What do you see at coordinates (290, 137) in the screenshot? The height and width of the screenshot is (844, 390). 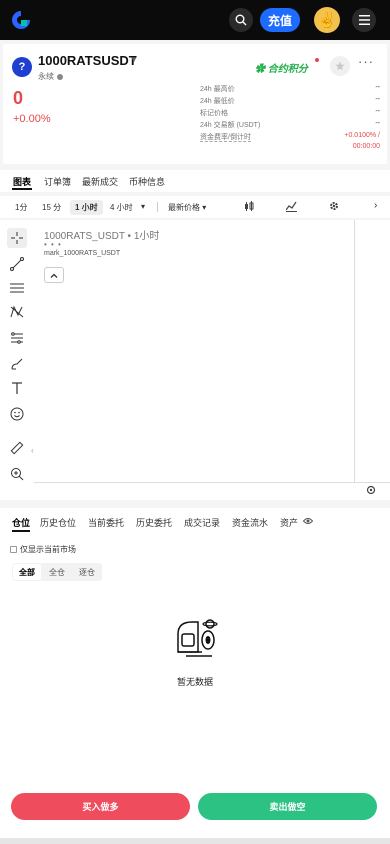 I see `stat-funding: 资金费率/倒计时 +0.0100% /` at bounding box center [290, 137].